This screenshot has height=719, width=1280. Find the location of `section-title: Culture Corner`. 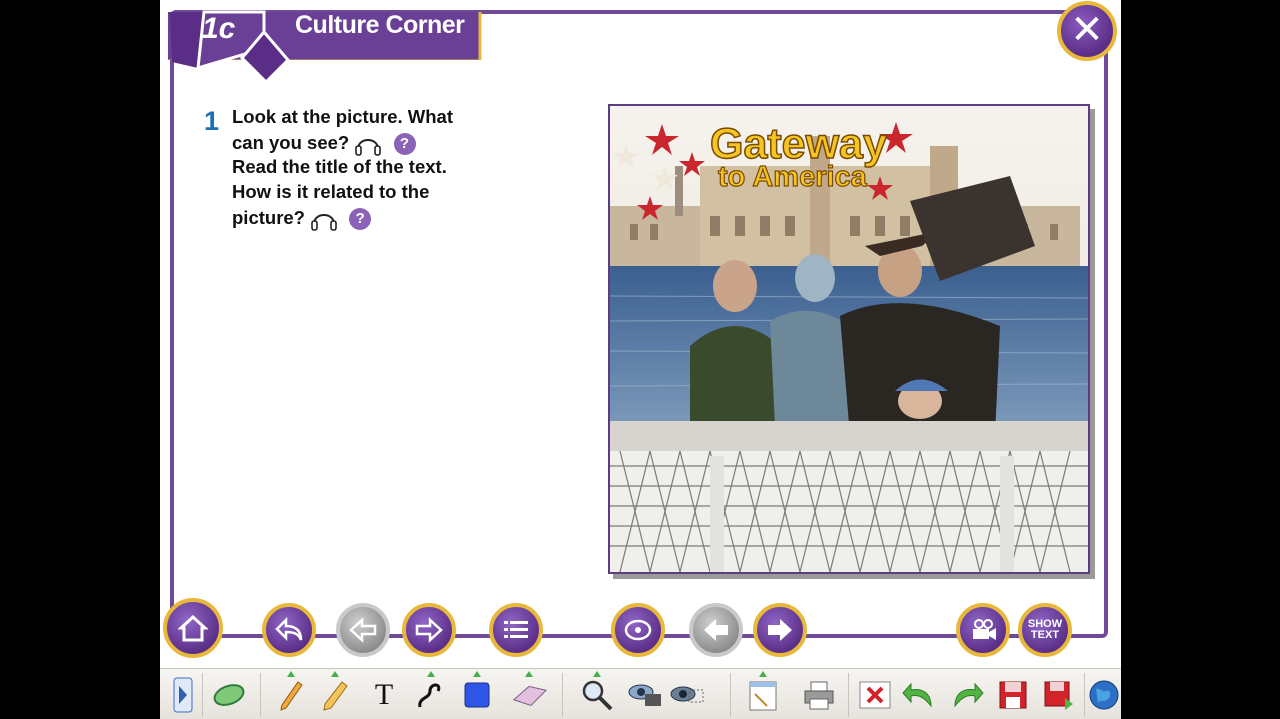

section-title: Culture Corner is located at coordinates (380, 25).